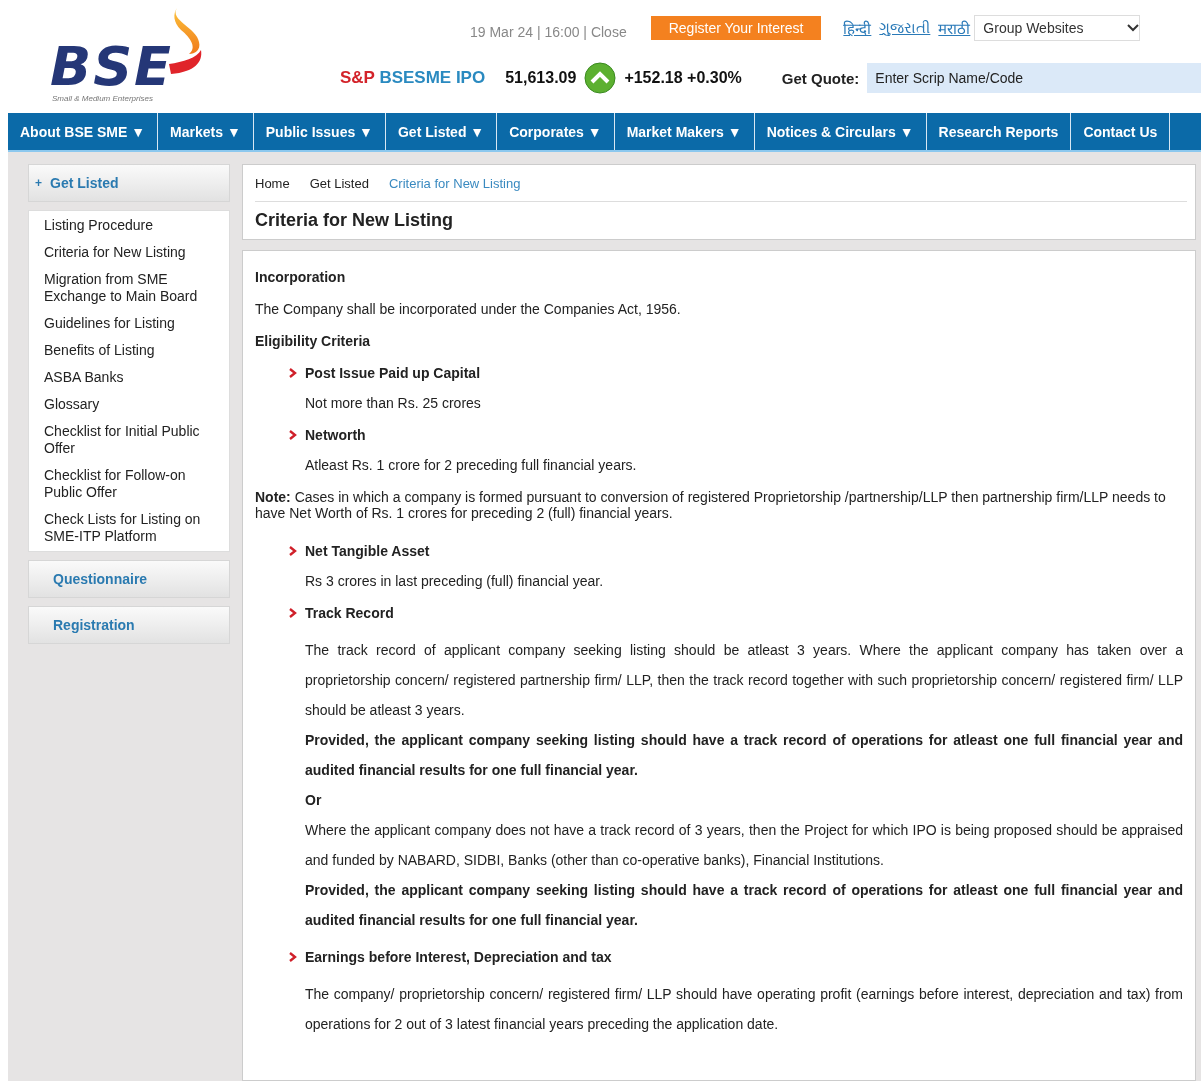 This screenshot has height=1081, width=1201. I want to click on sidebar-item: Checklist for Follow-on Public Offer, so click(132, 484).